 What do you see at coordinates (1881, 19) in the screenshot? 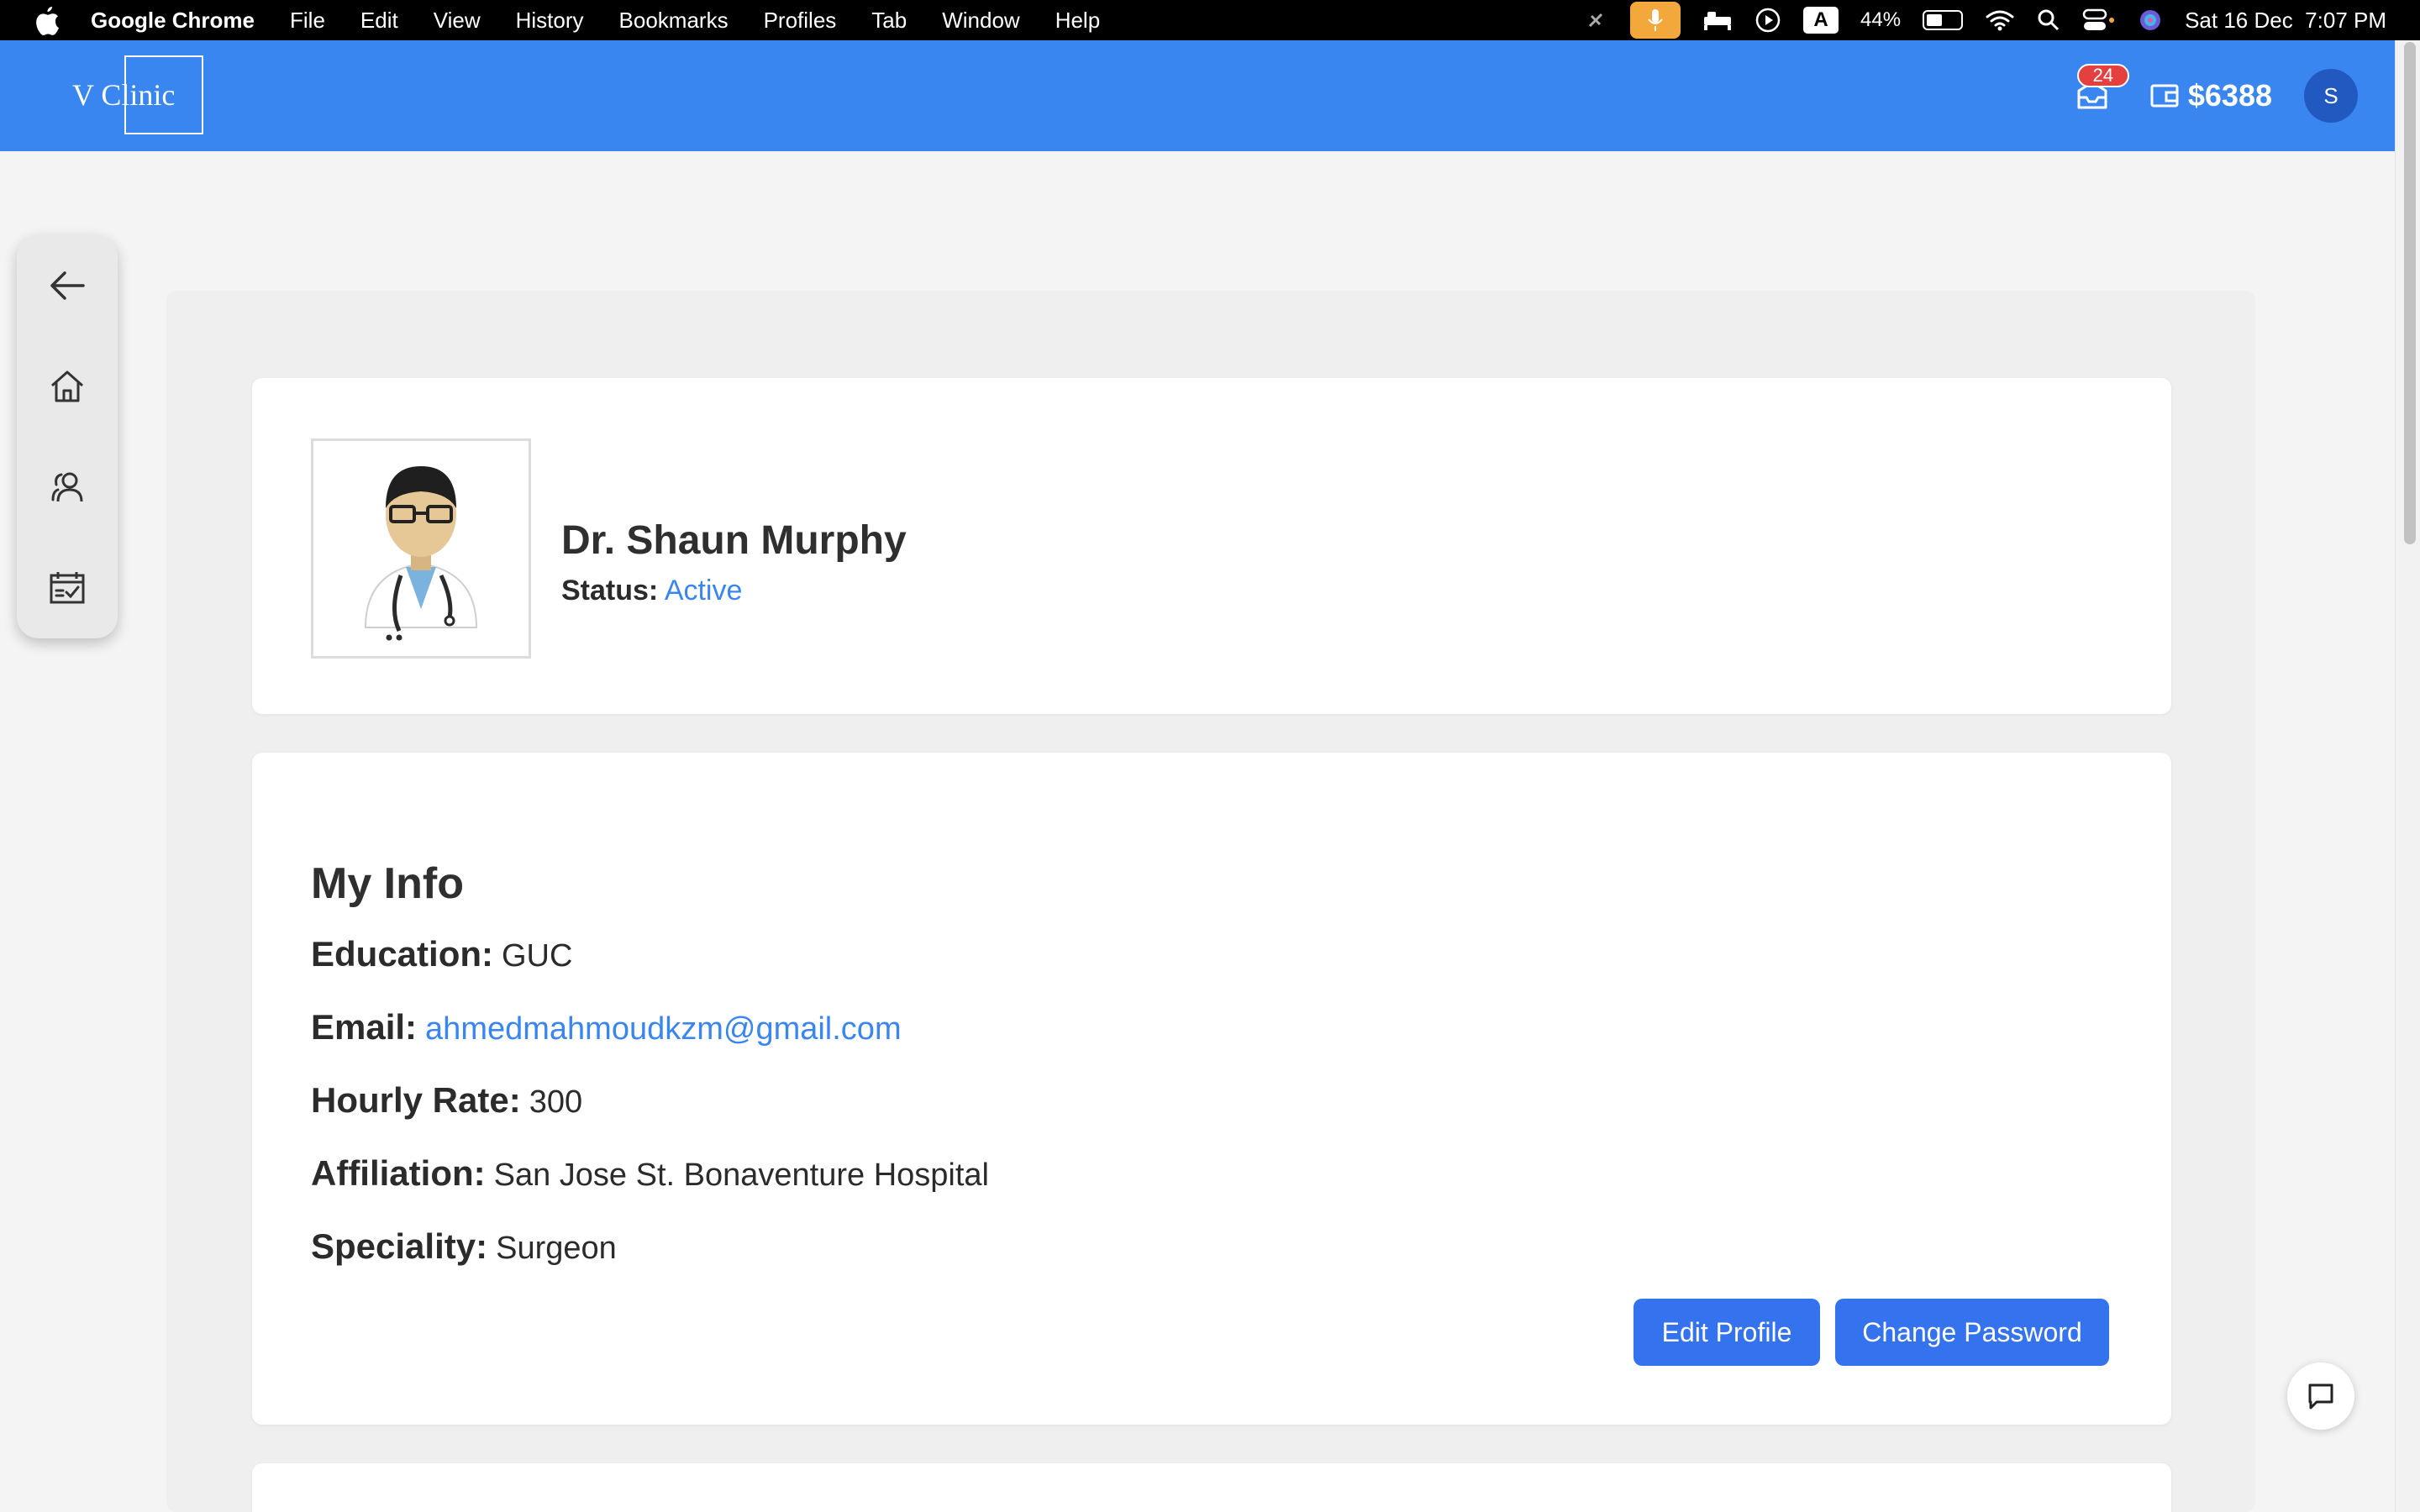
I see `battery-percent: 44%` at bounding box center [1881, 19].